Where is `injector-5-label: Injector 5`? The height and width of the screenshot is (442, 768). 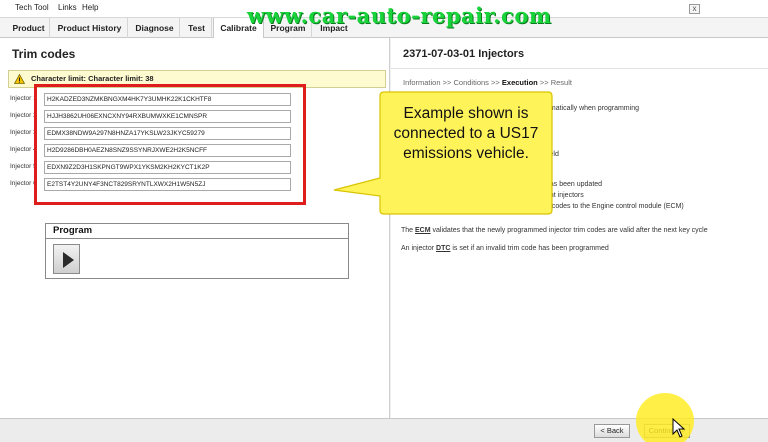 injector-5-label: Injector 5 is located at coordinates (23, 166).